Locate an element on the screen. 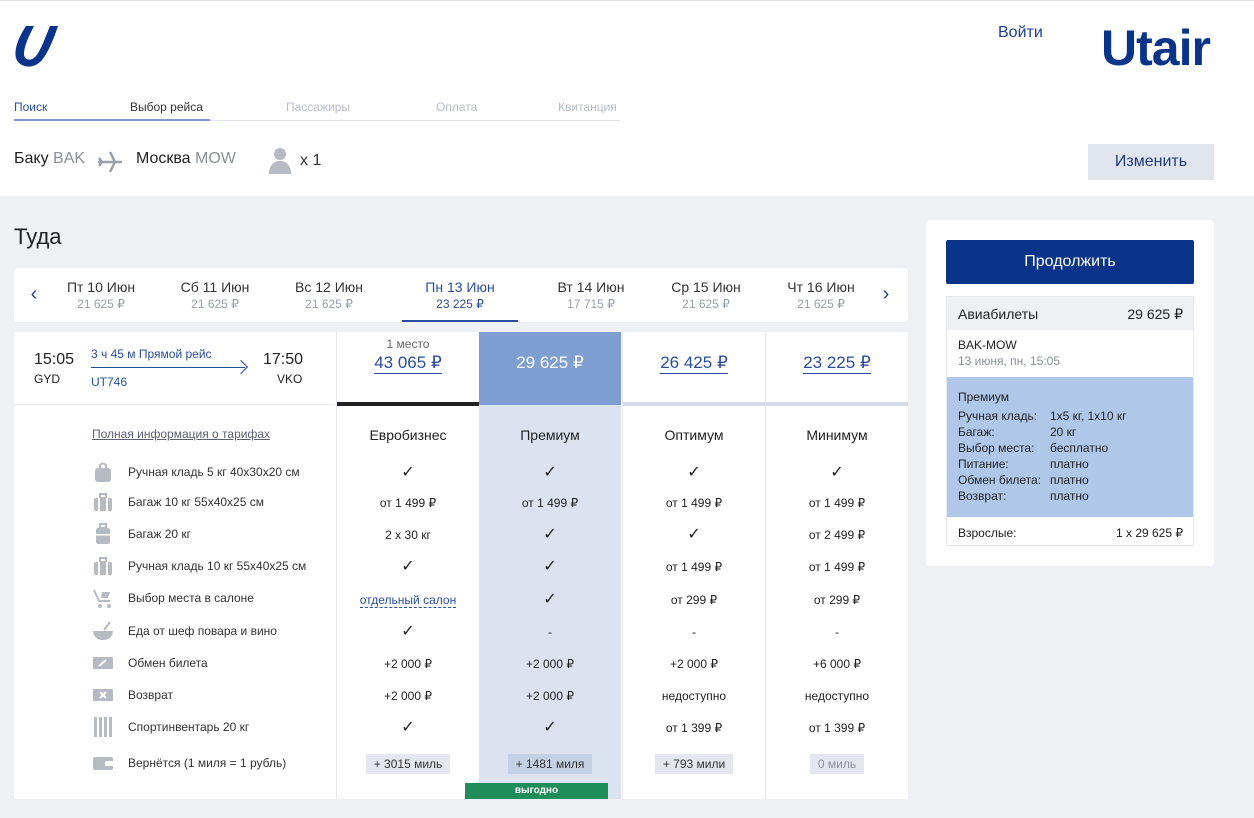  date-label: Сб 11 Июн is located at coordinates (215, 287).